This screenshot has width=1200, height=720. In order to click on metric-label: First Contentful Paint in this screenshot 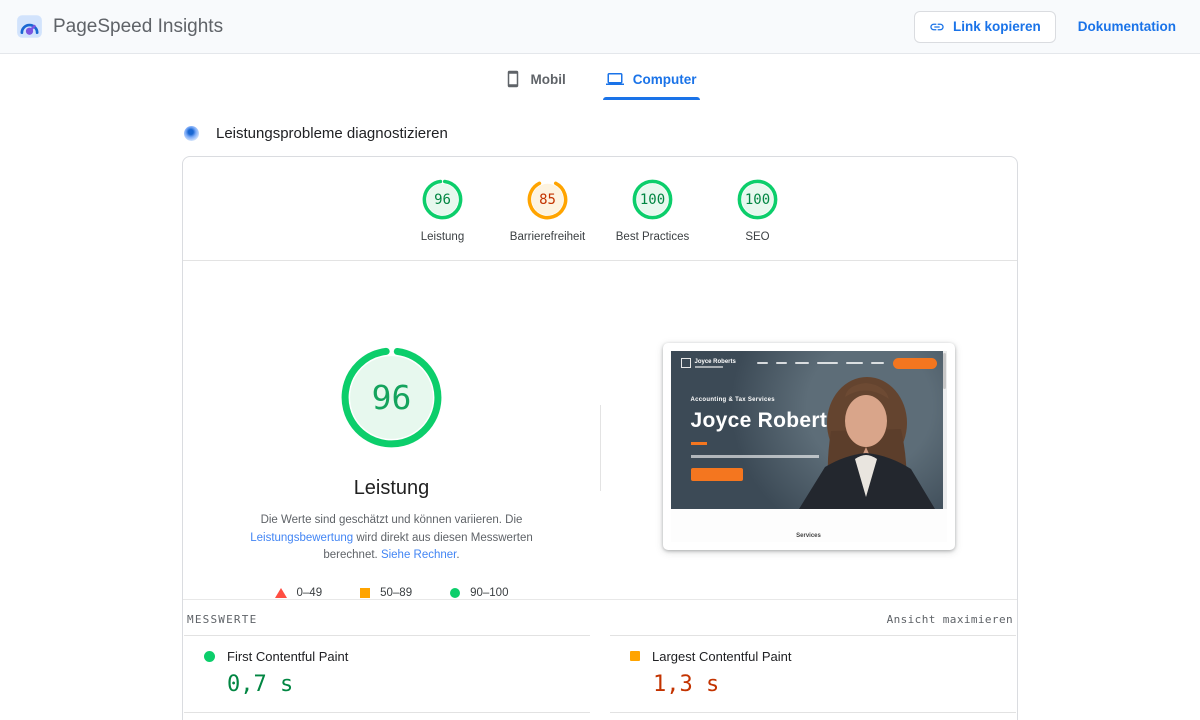, I will do `click(288, 656)`.